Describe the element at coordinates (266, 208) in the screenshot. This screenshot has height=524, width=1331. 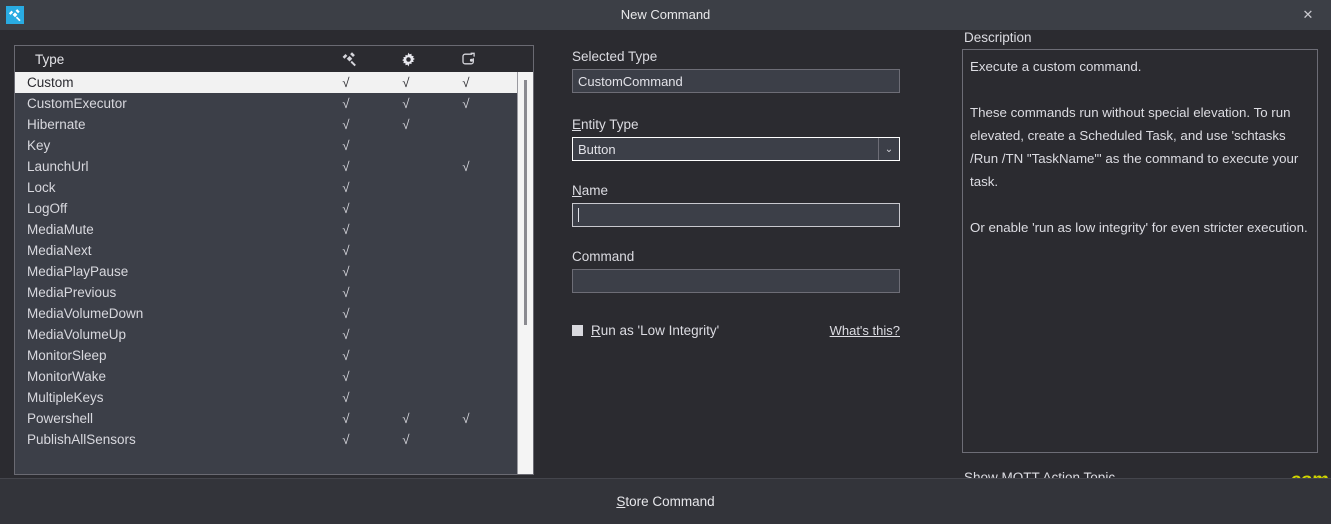
I see `table-row: LogOff √` at that location.